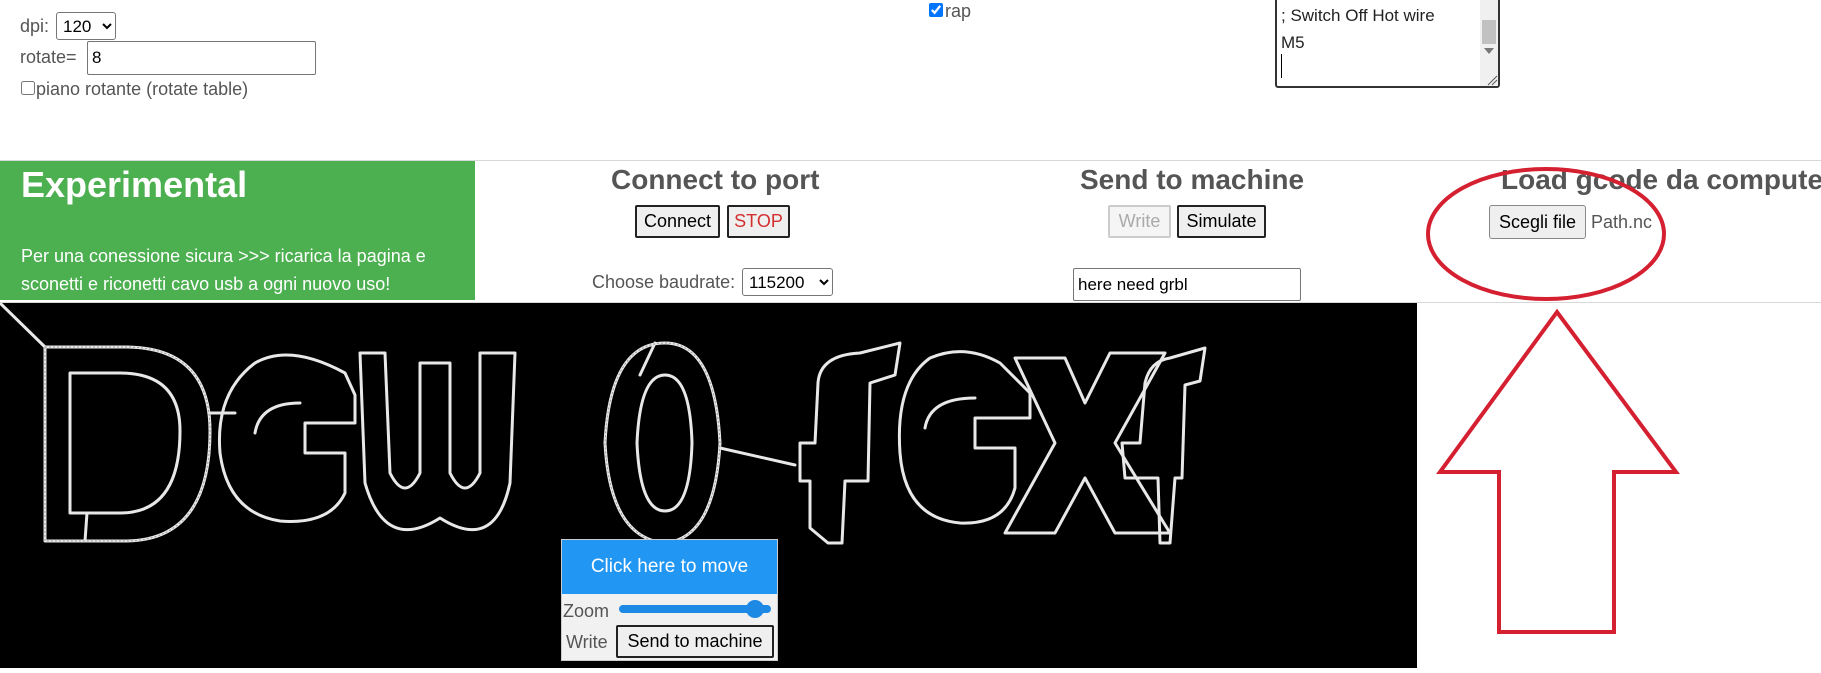 This screenshot has height=673, width=1821. Describe the element at coordinates (677, 221) in the screenshot. I see `connect-button: Connect` at that location.